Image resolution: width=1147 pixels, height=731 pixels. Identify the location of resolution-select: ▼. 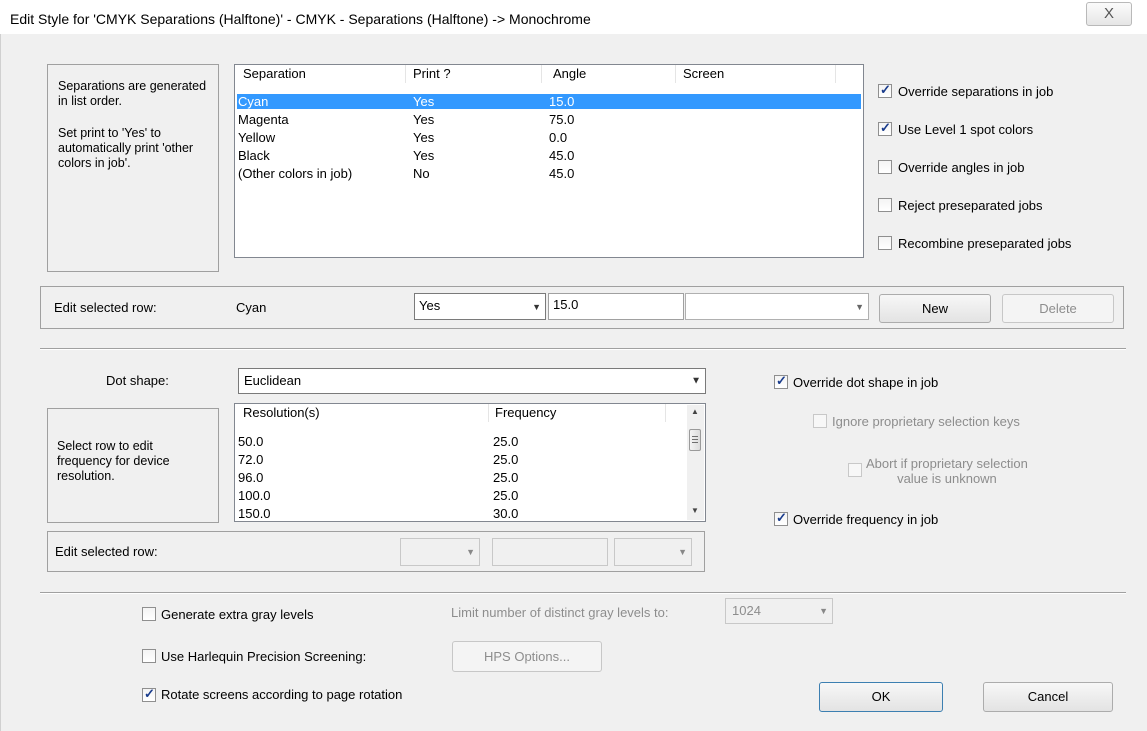
(440, 552).